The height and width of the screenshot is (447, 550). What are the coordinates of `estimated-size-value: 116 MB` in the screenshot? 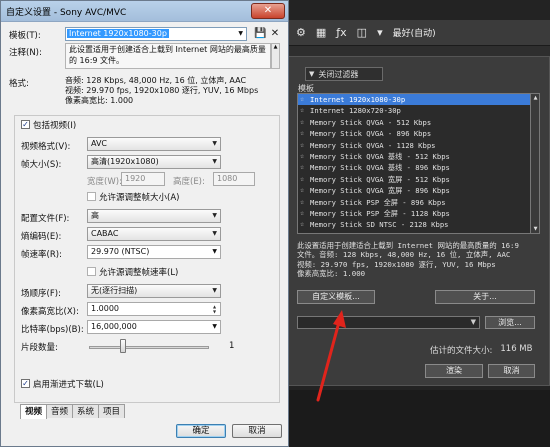 It's located at (516, 349).